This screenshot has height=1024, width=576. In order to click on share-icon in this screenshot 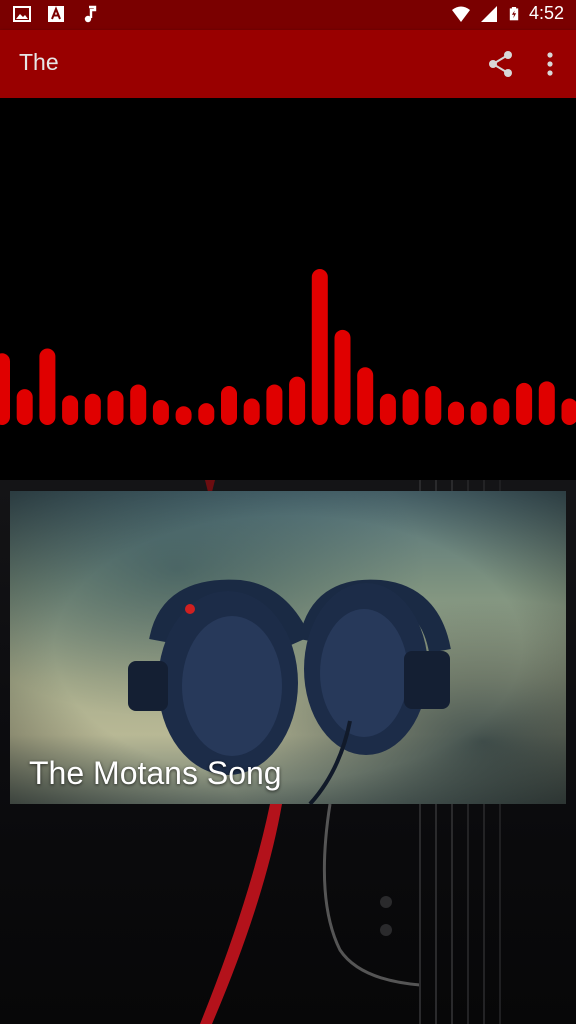, I will do `click(501, 64)`.